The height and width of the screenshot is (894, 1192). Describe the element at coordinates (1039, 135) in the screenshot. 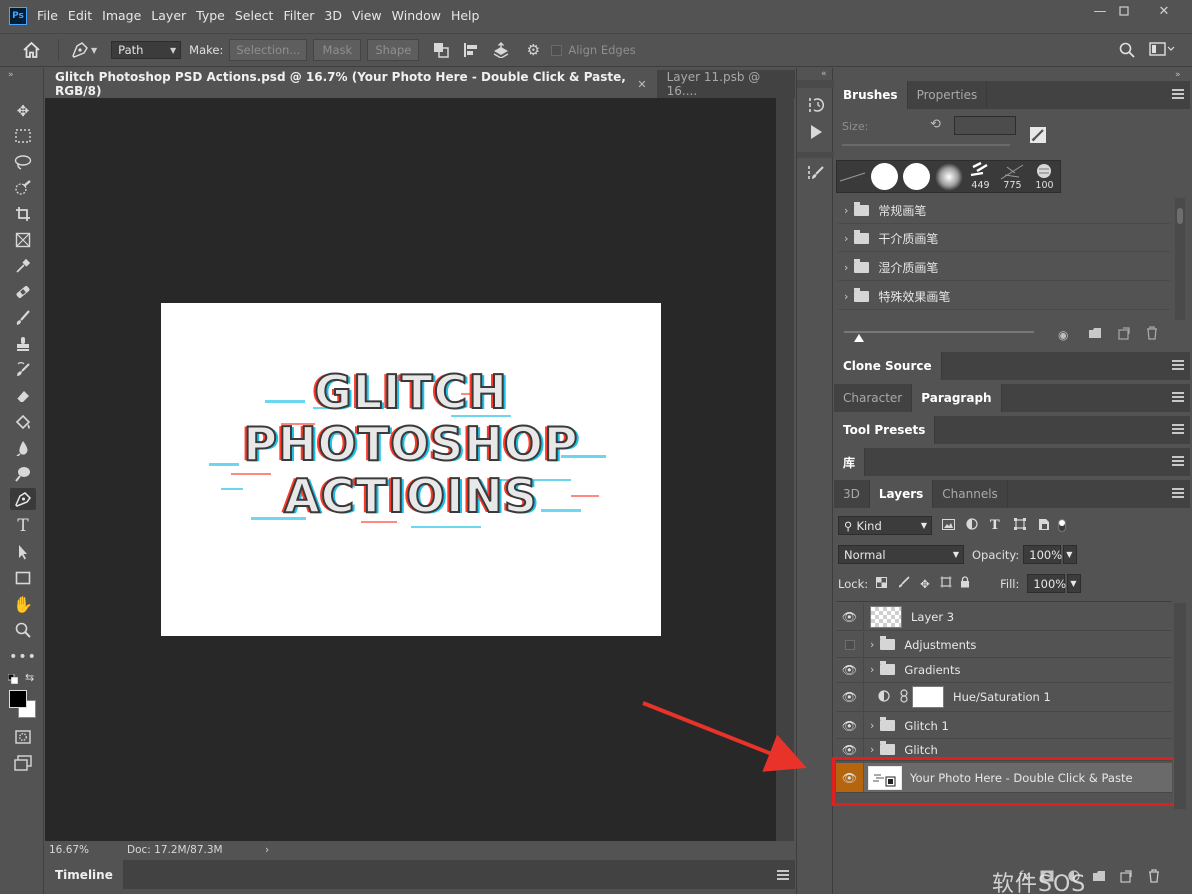

I see `new-brush-icon` at that location.